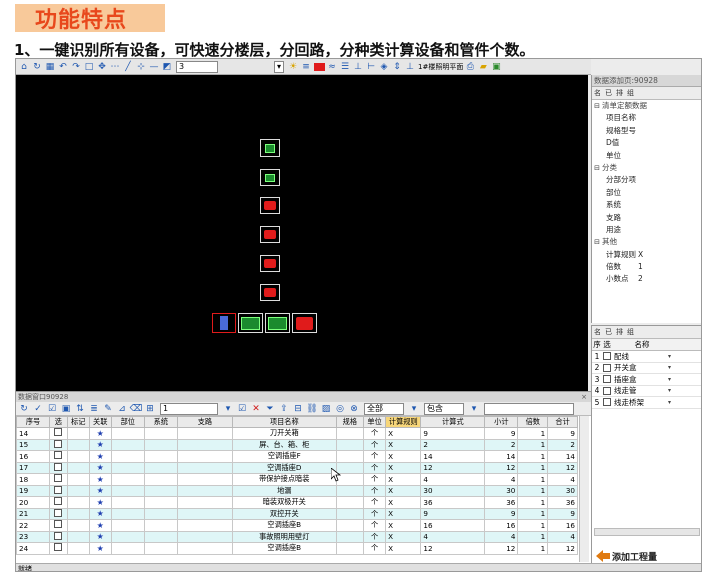 The width and height of the screenshot is (703, 578). Describe the element at coordinates (562, 525) in the screenshot. I see `row-total: 16` at that location.